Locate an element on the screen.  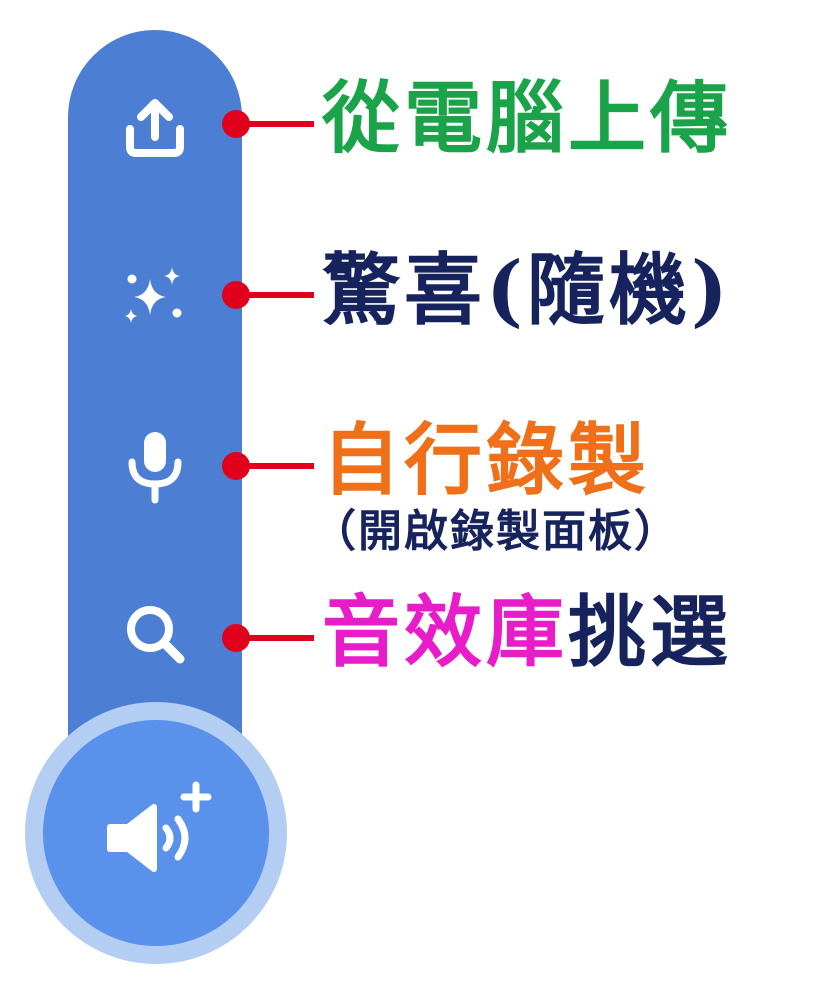
upload-sound-button is located at coordinates (155, 126).